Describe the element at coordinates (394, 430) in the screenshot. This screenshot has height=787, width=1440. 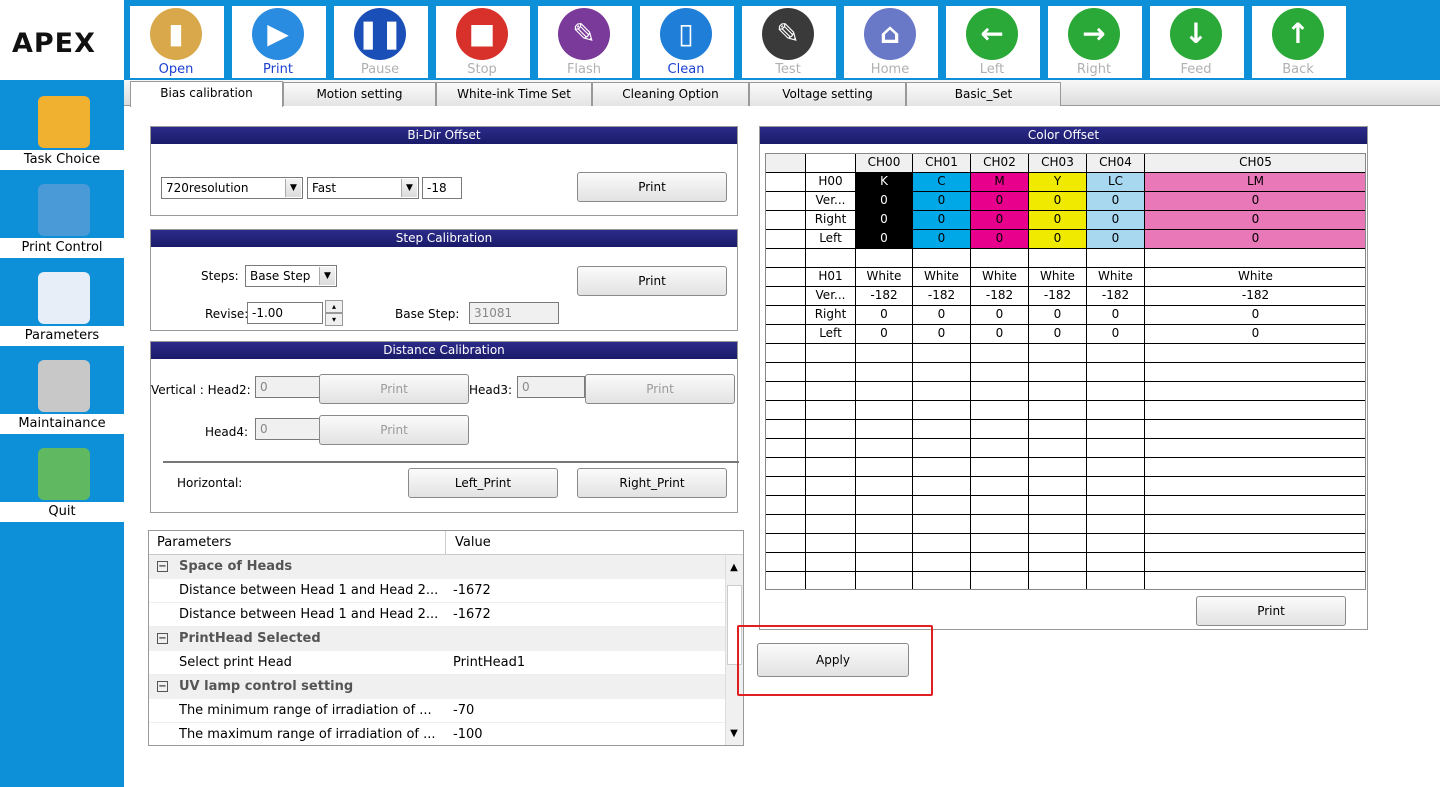
I see `head4-print-button: Print` at that location.